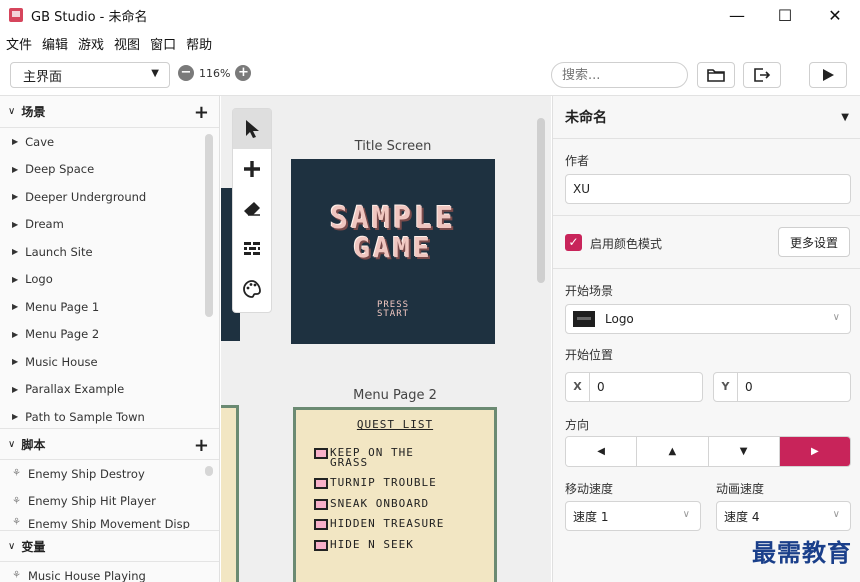 Image resolution: width=860 pixels, height=582 pixels. I want to click on list-item: ▶ Path to Sample Town, so click(109, 417).